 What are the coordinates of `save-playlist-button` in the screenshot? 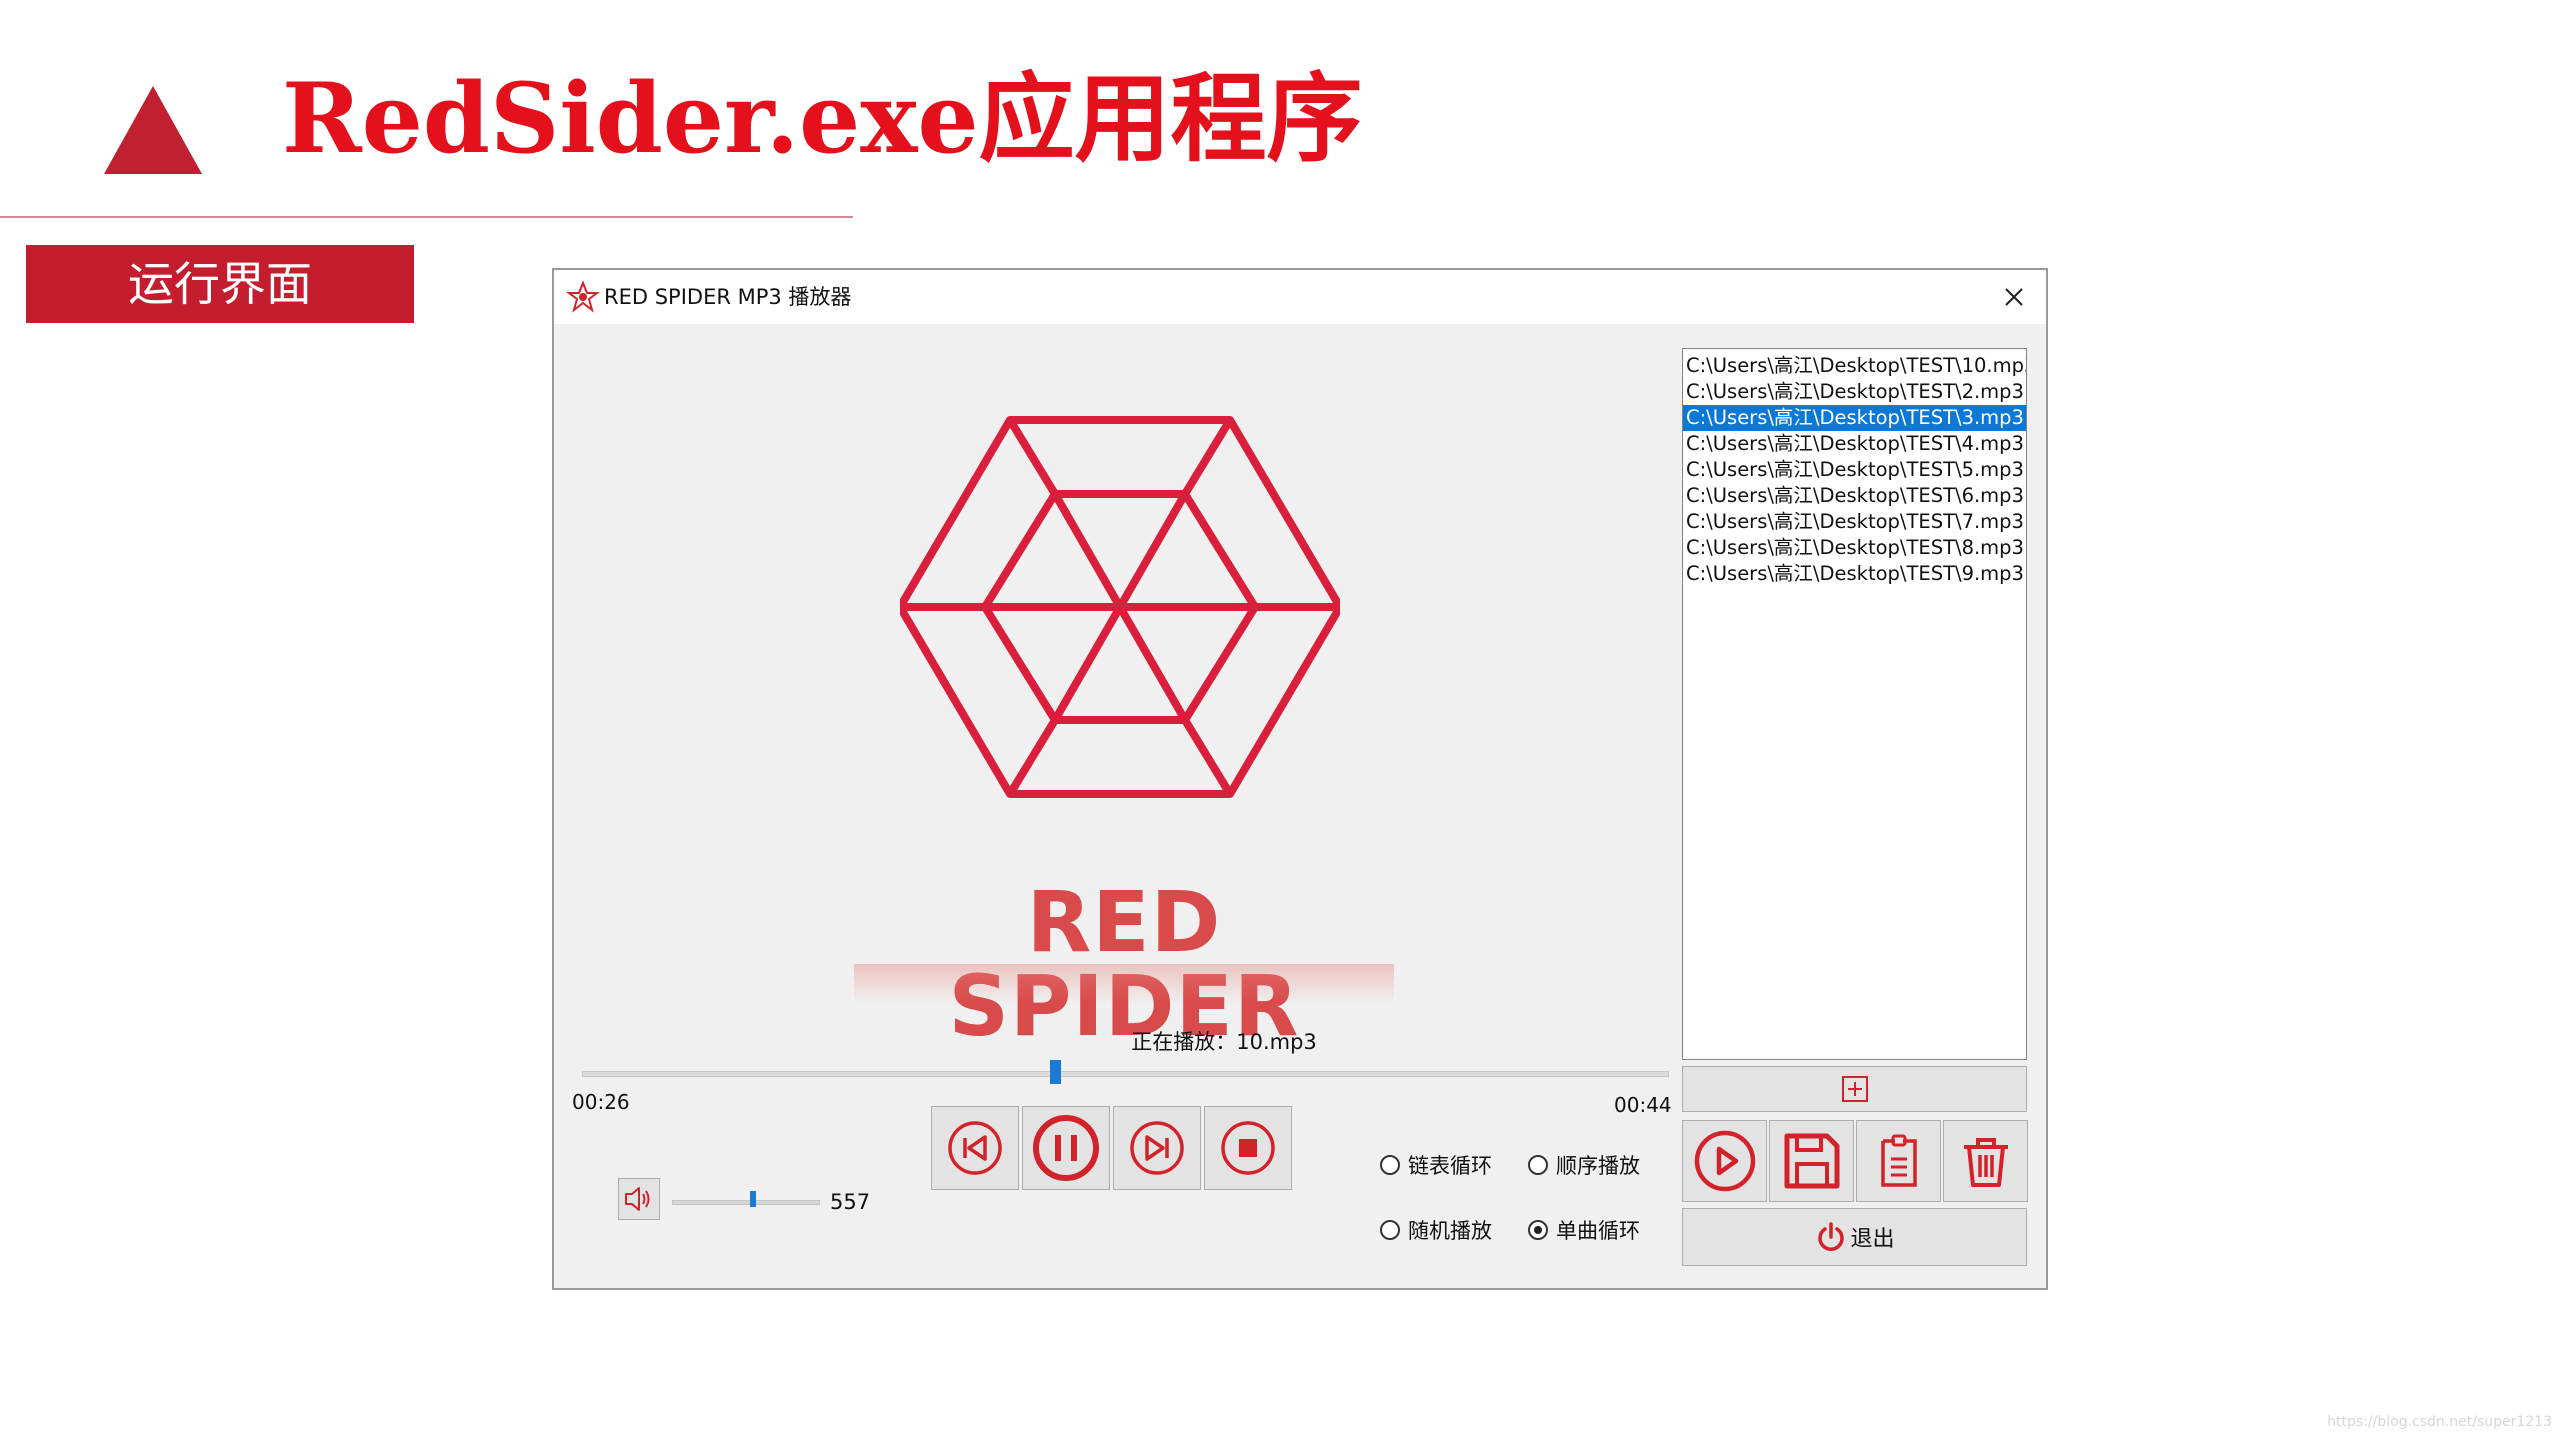 It's located at (1811, 1161).